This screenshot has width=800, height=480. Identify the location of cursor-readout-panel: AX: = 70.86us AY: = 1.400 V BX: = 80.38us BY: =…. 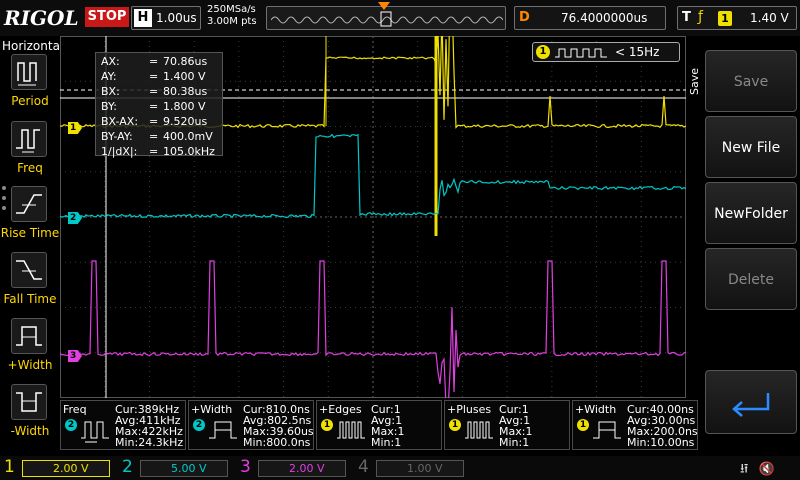
(159, 105).